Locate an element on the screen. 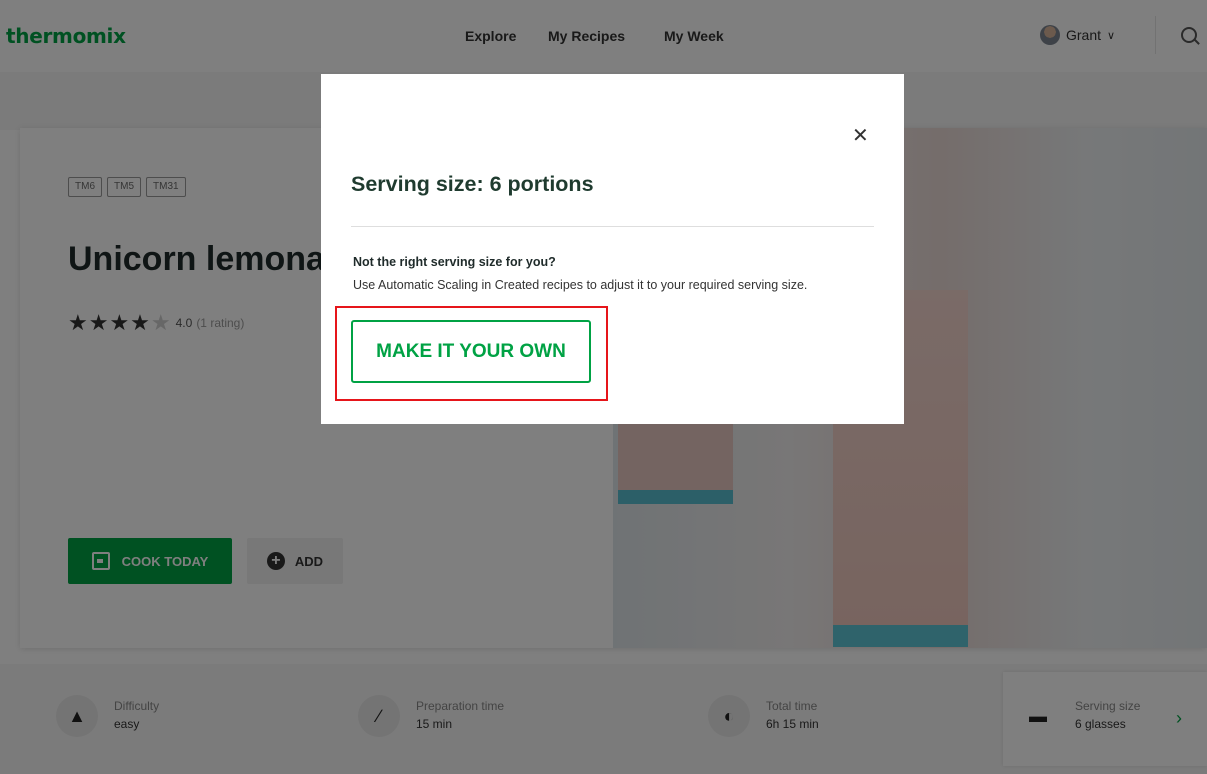  close-icon: ✕ is located at coordinates (860, 136).